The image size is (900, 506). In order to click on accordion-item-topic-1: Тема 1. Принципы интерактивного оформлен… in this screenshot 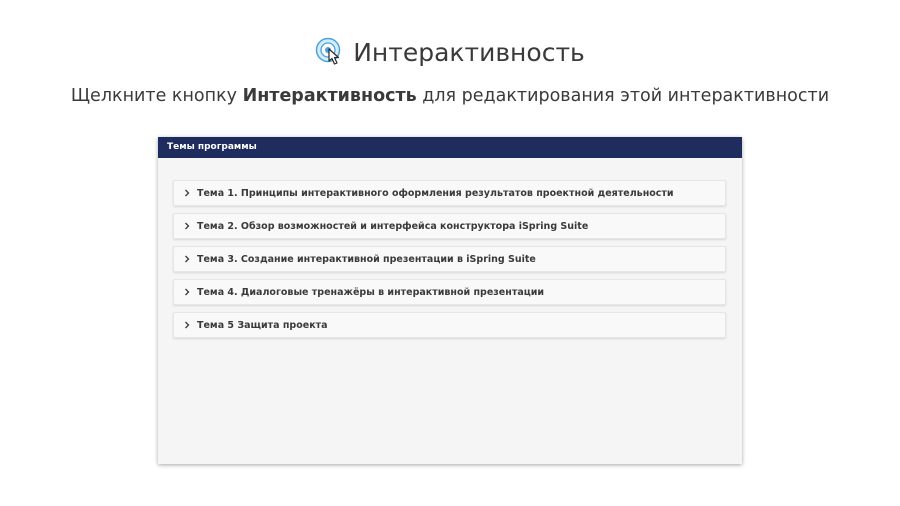, I will do `click(449, 193)`.